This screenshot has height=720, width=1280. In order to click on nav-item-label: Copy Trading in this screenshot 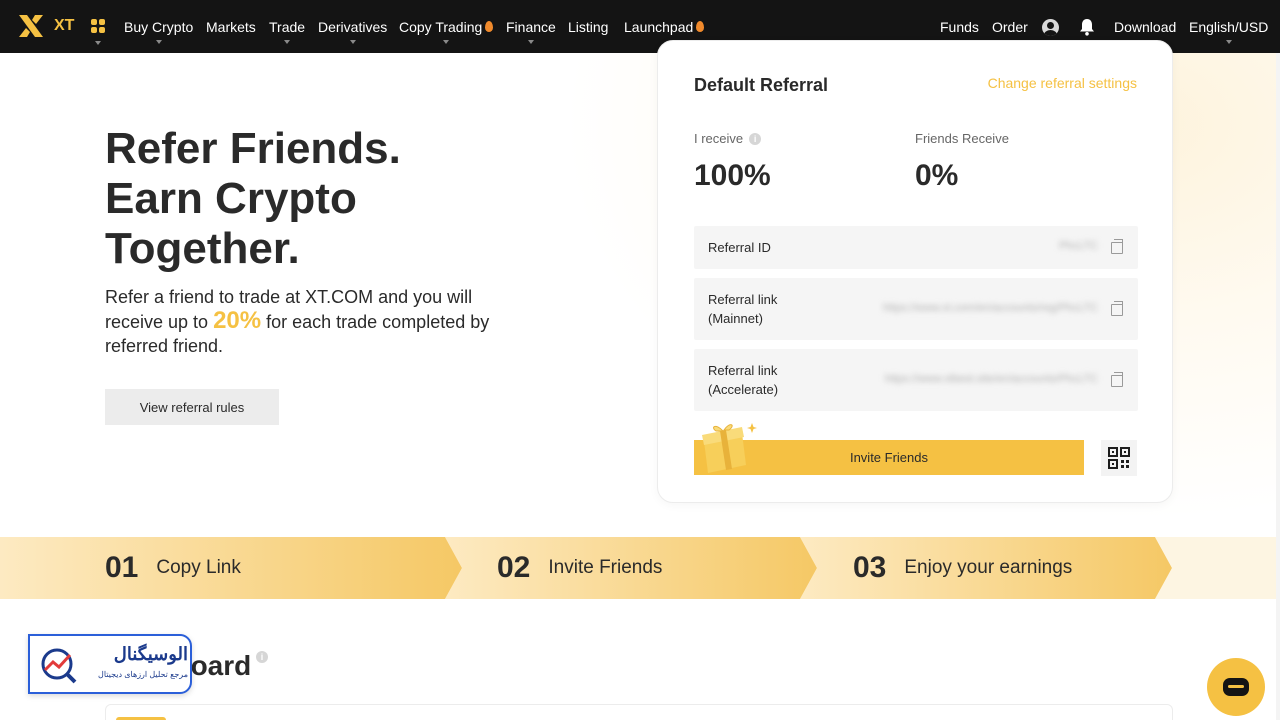, I will do `click(441, 26)`.